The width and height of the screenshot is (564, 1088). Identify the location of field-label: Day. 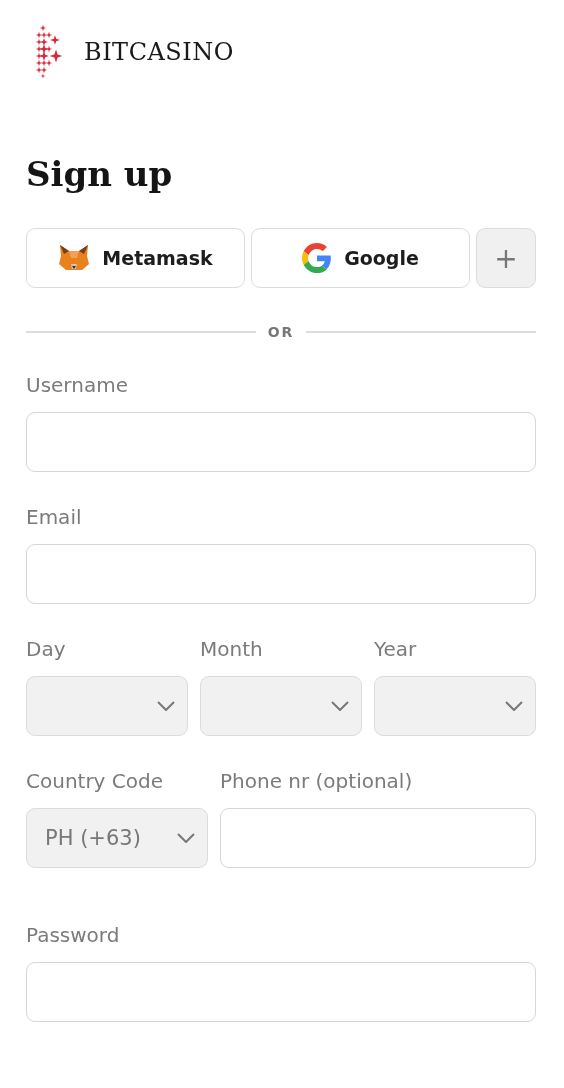
(46, 649).